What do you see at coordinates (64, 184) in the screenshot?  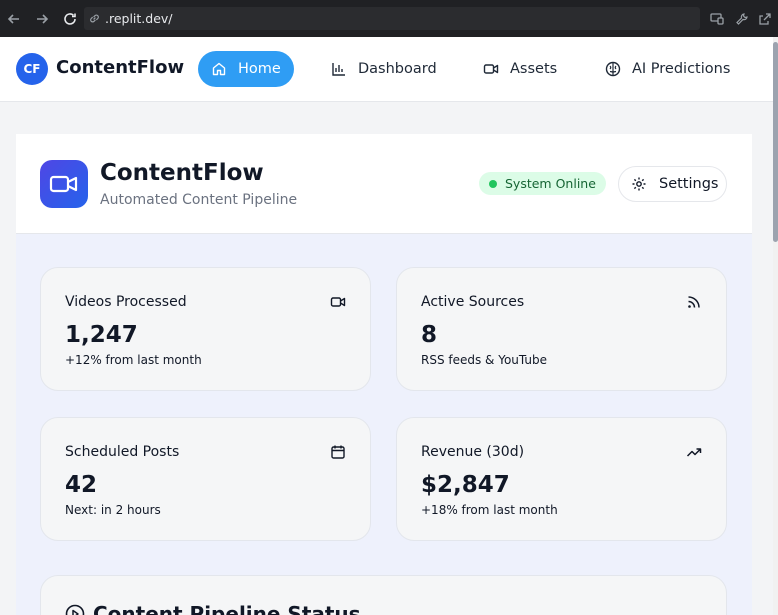 I see `app-video-icon` at bounding box center [64, 184].